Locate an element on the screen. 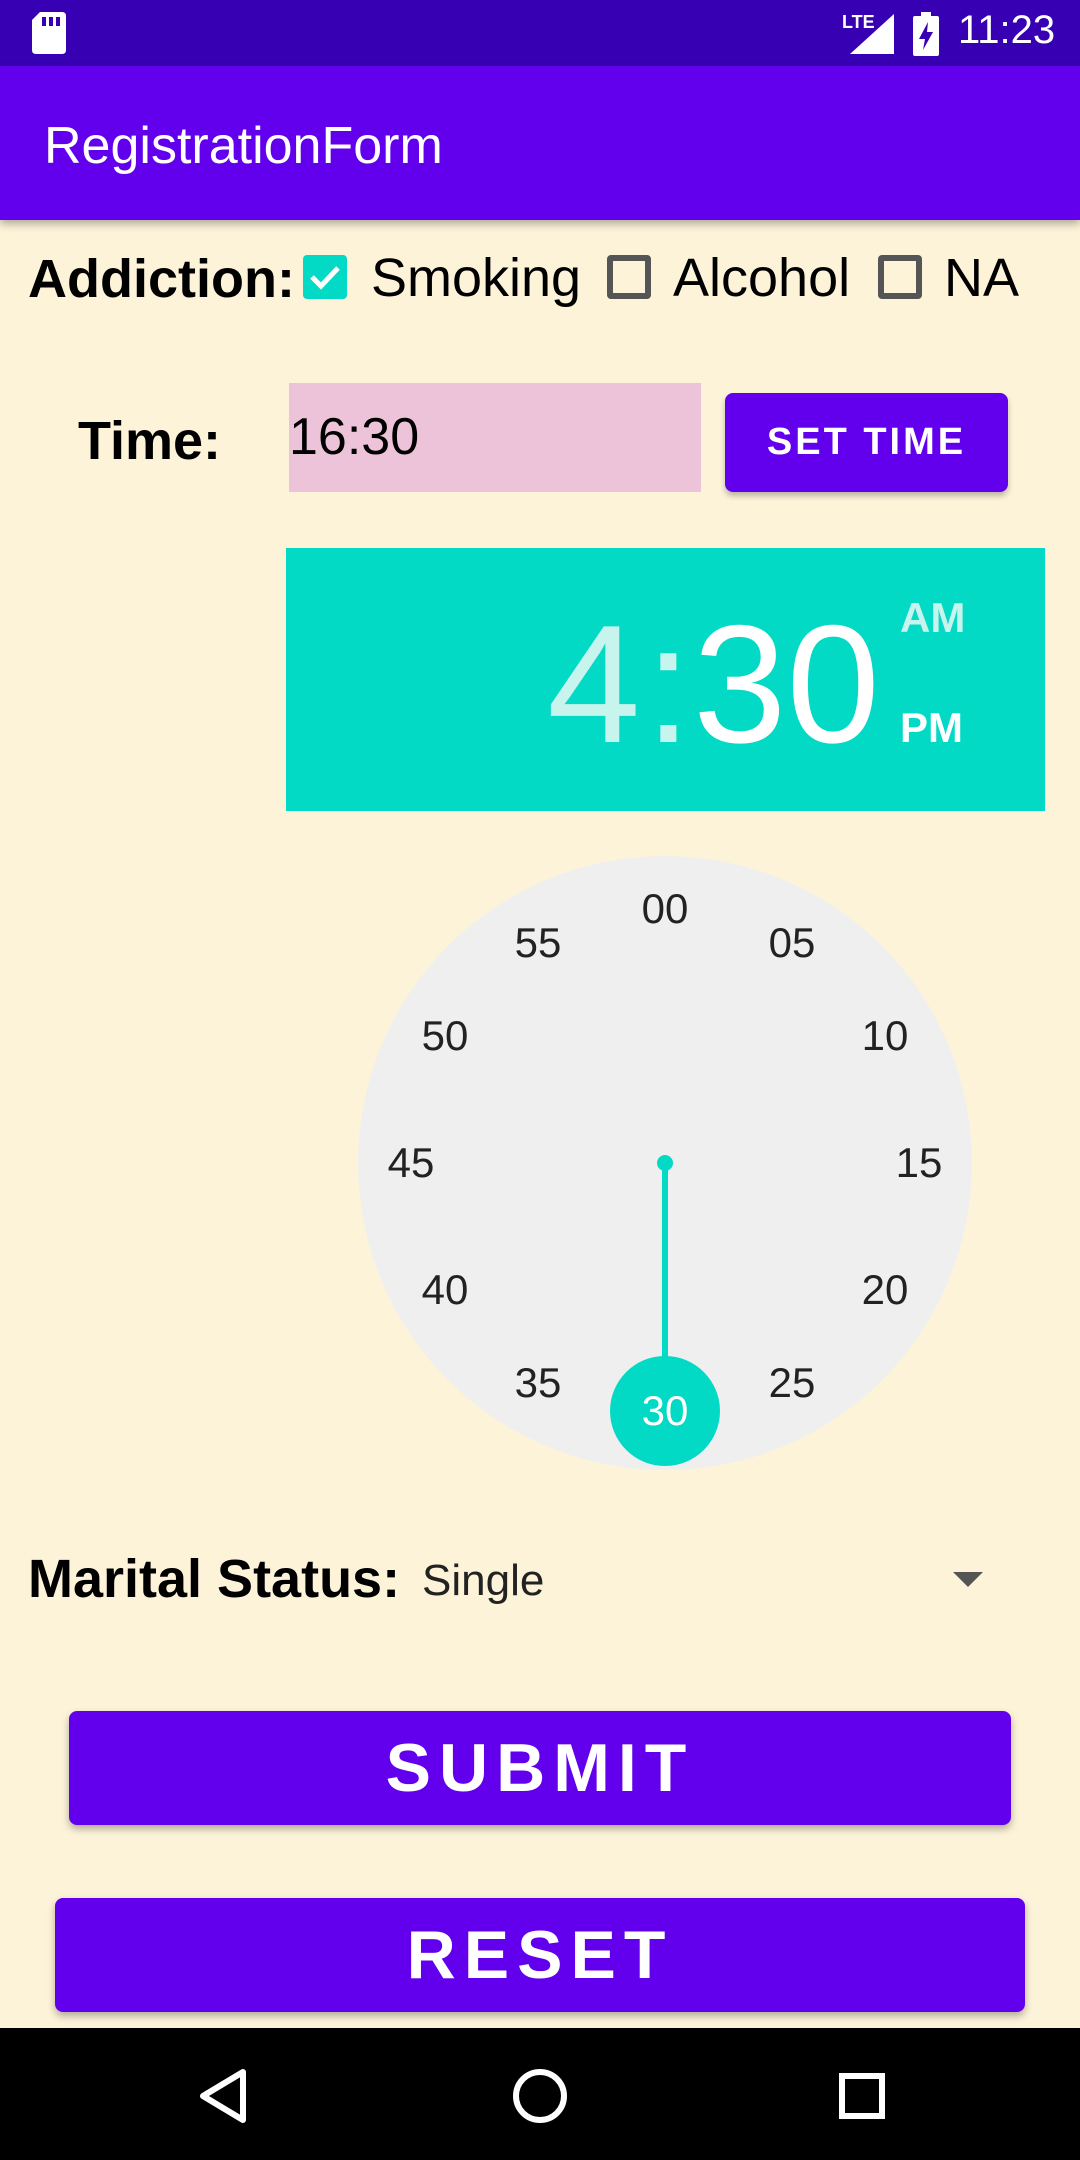 The image size is (1080, 2160). dropdown-arrow-icon is located at coordinates (968, 1579).